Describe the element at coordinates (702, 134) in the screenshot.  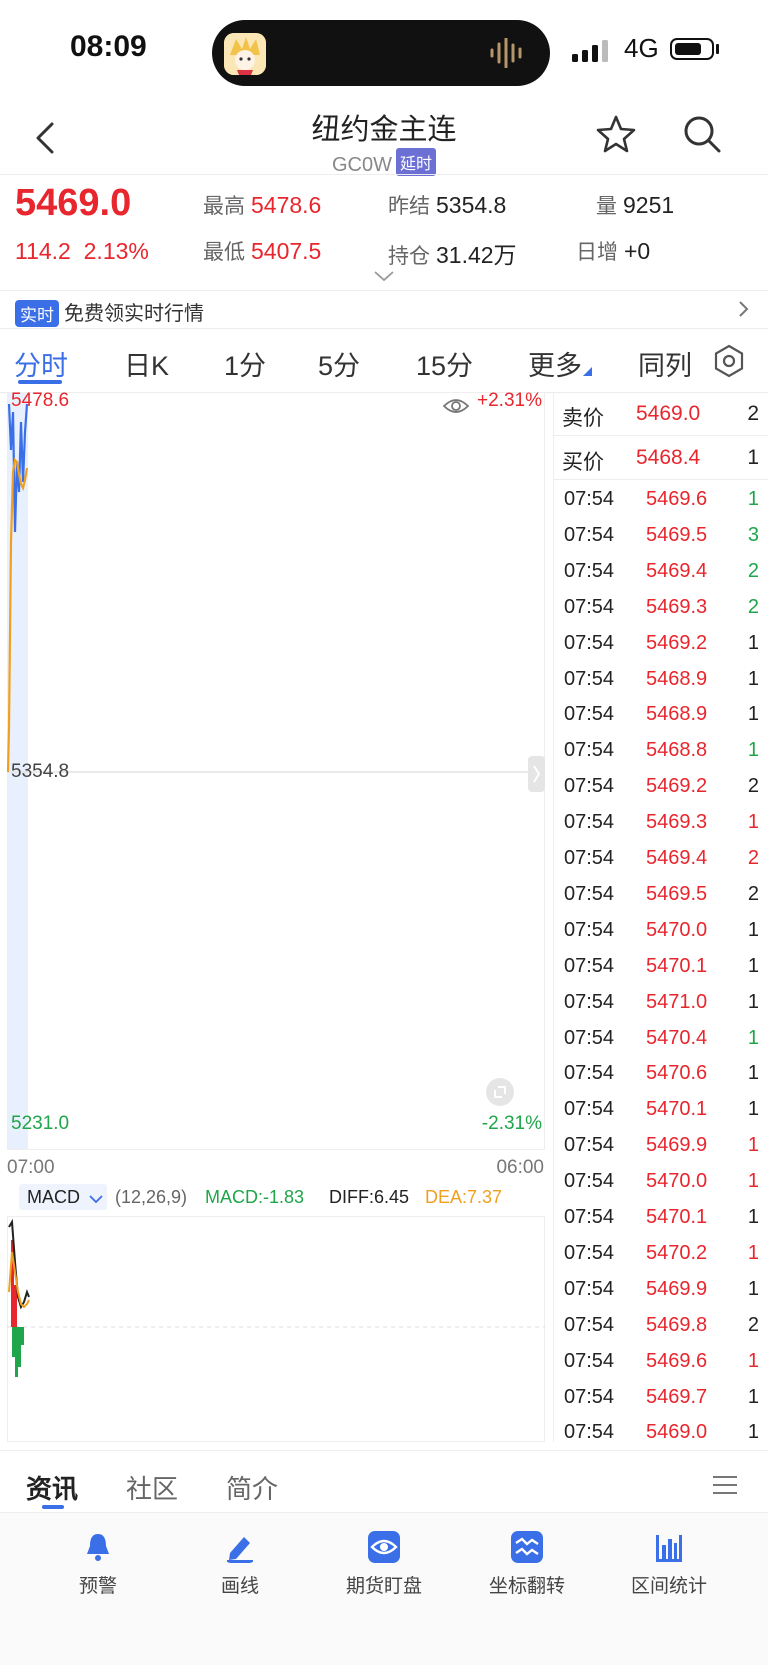
I see `search-icon` at that location.